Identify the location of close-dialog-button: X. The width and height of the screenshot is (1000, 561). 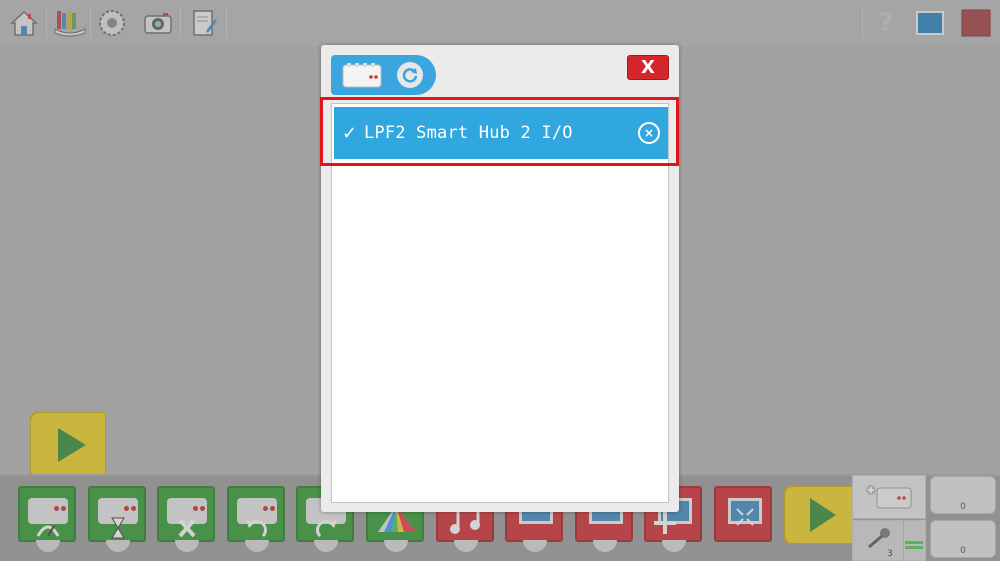
(648, 67).